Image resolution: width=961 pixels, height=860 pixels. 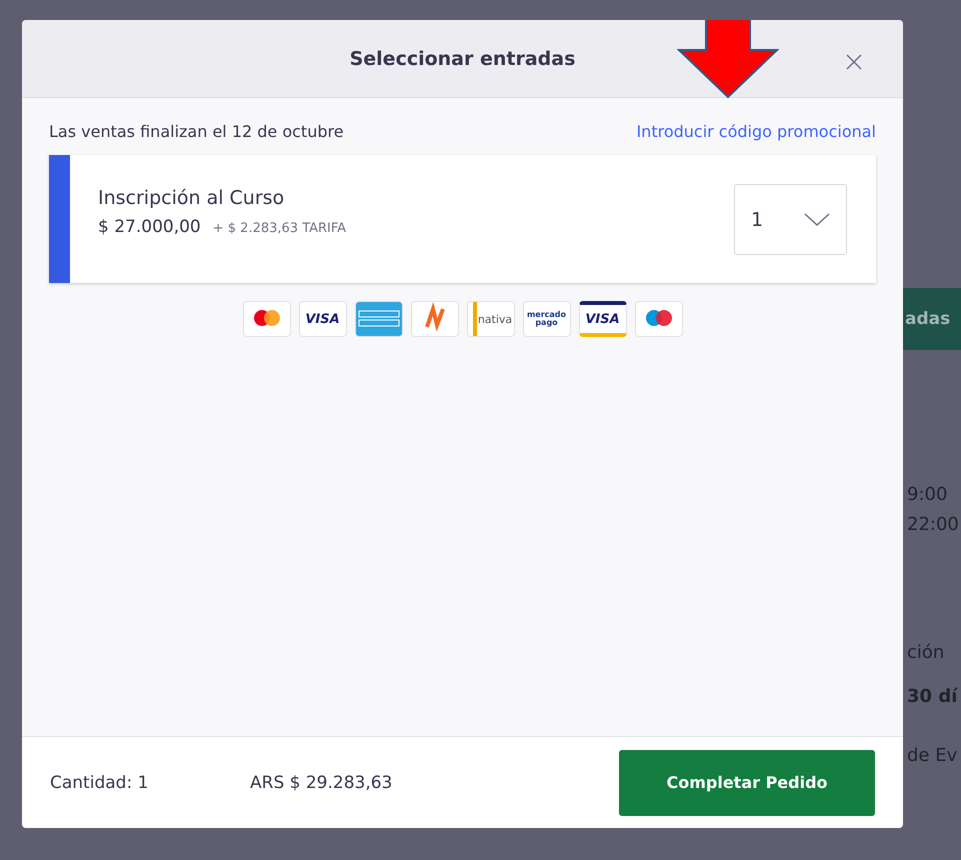 I want to click on complete-order-button: Completar Pedido, so click(x=747, y=783).